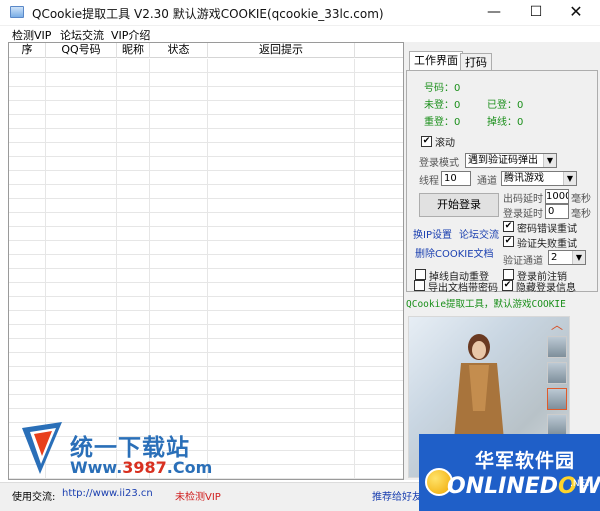 This screenshot has height=511, width=600. What do you see at coordinates (507, 285) in the screenshot?
I see `hide-info-checkbox: ✔` at bounding box center [507, 285].